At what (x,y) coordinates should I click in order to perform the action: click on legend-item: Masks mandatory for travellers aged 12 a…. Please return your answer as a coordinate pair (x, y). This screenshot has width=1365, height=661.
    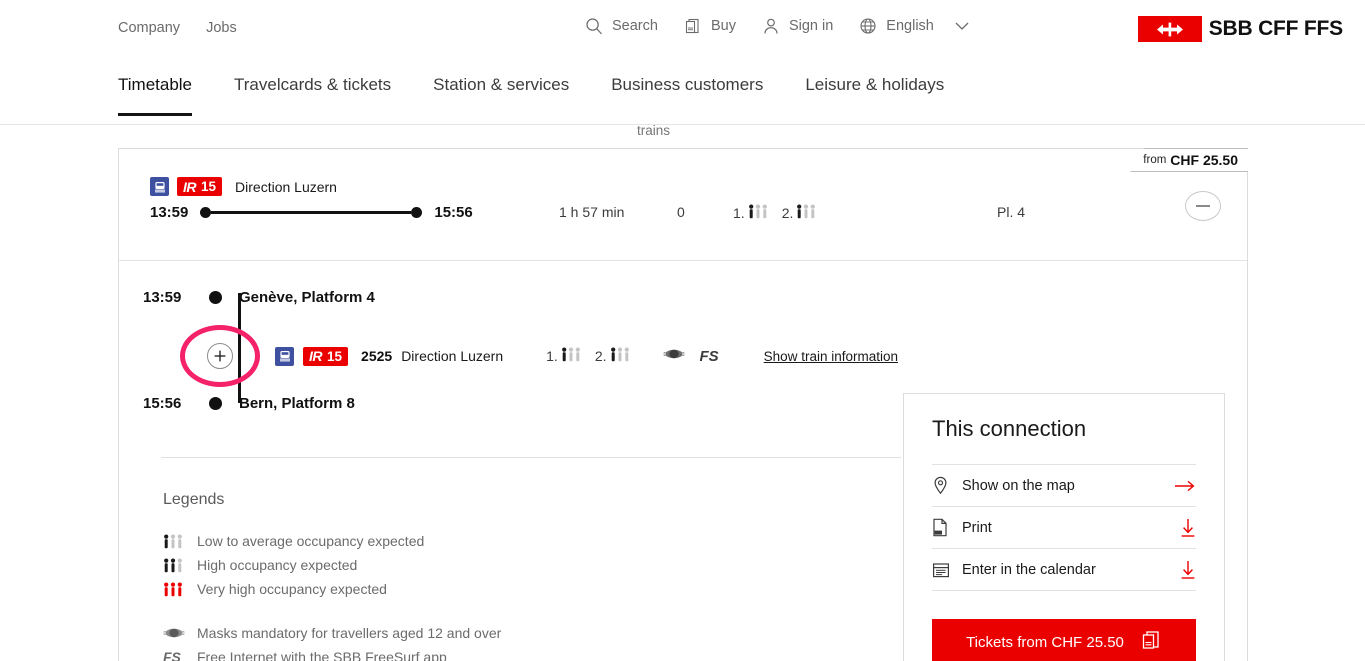
    Looking at the image, I should click on (523, 633).